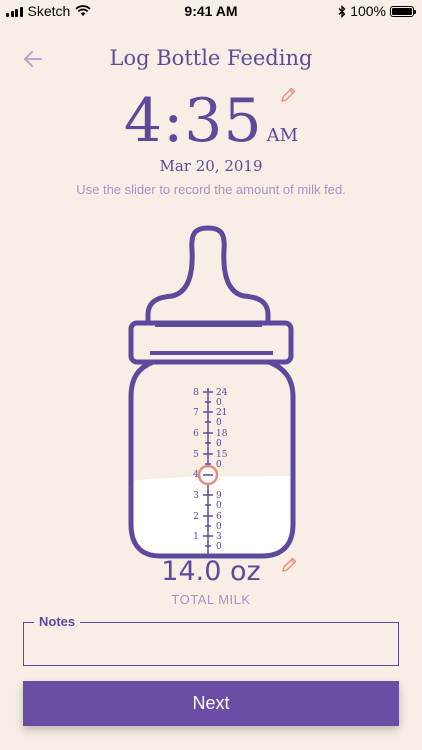 The height and width of the screenshot is (750, 422). Describe the element at coordinates (222, 393) in the screenshot. I see `tbsp-tick: 24` at that location.